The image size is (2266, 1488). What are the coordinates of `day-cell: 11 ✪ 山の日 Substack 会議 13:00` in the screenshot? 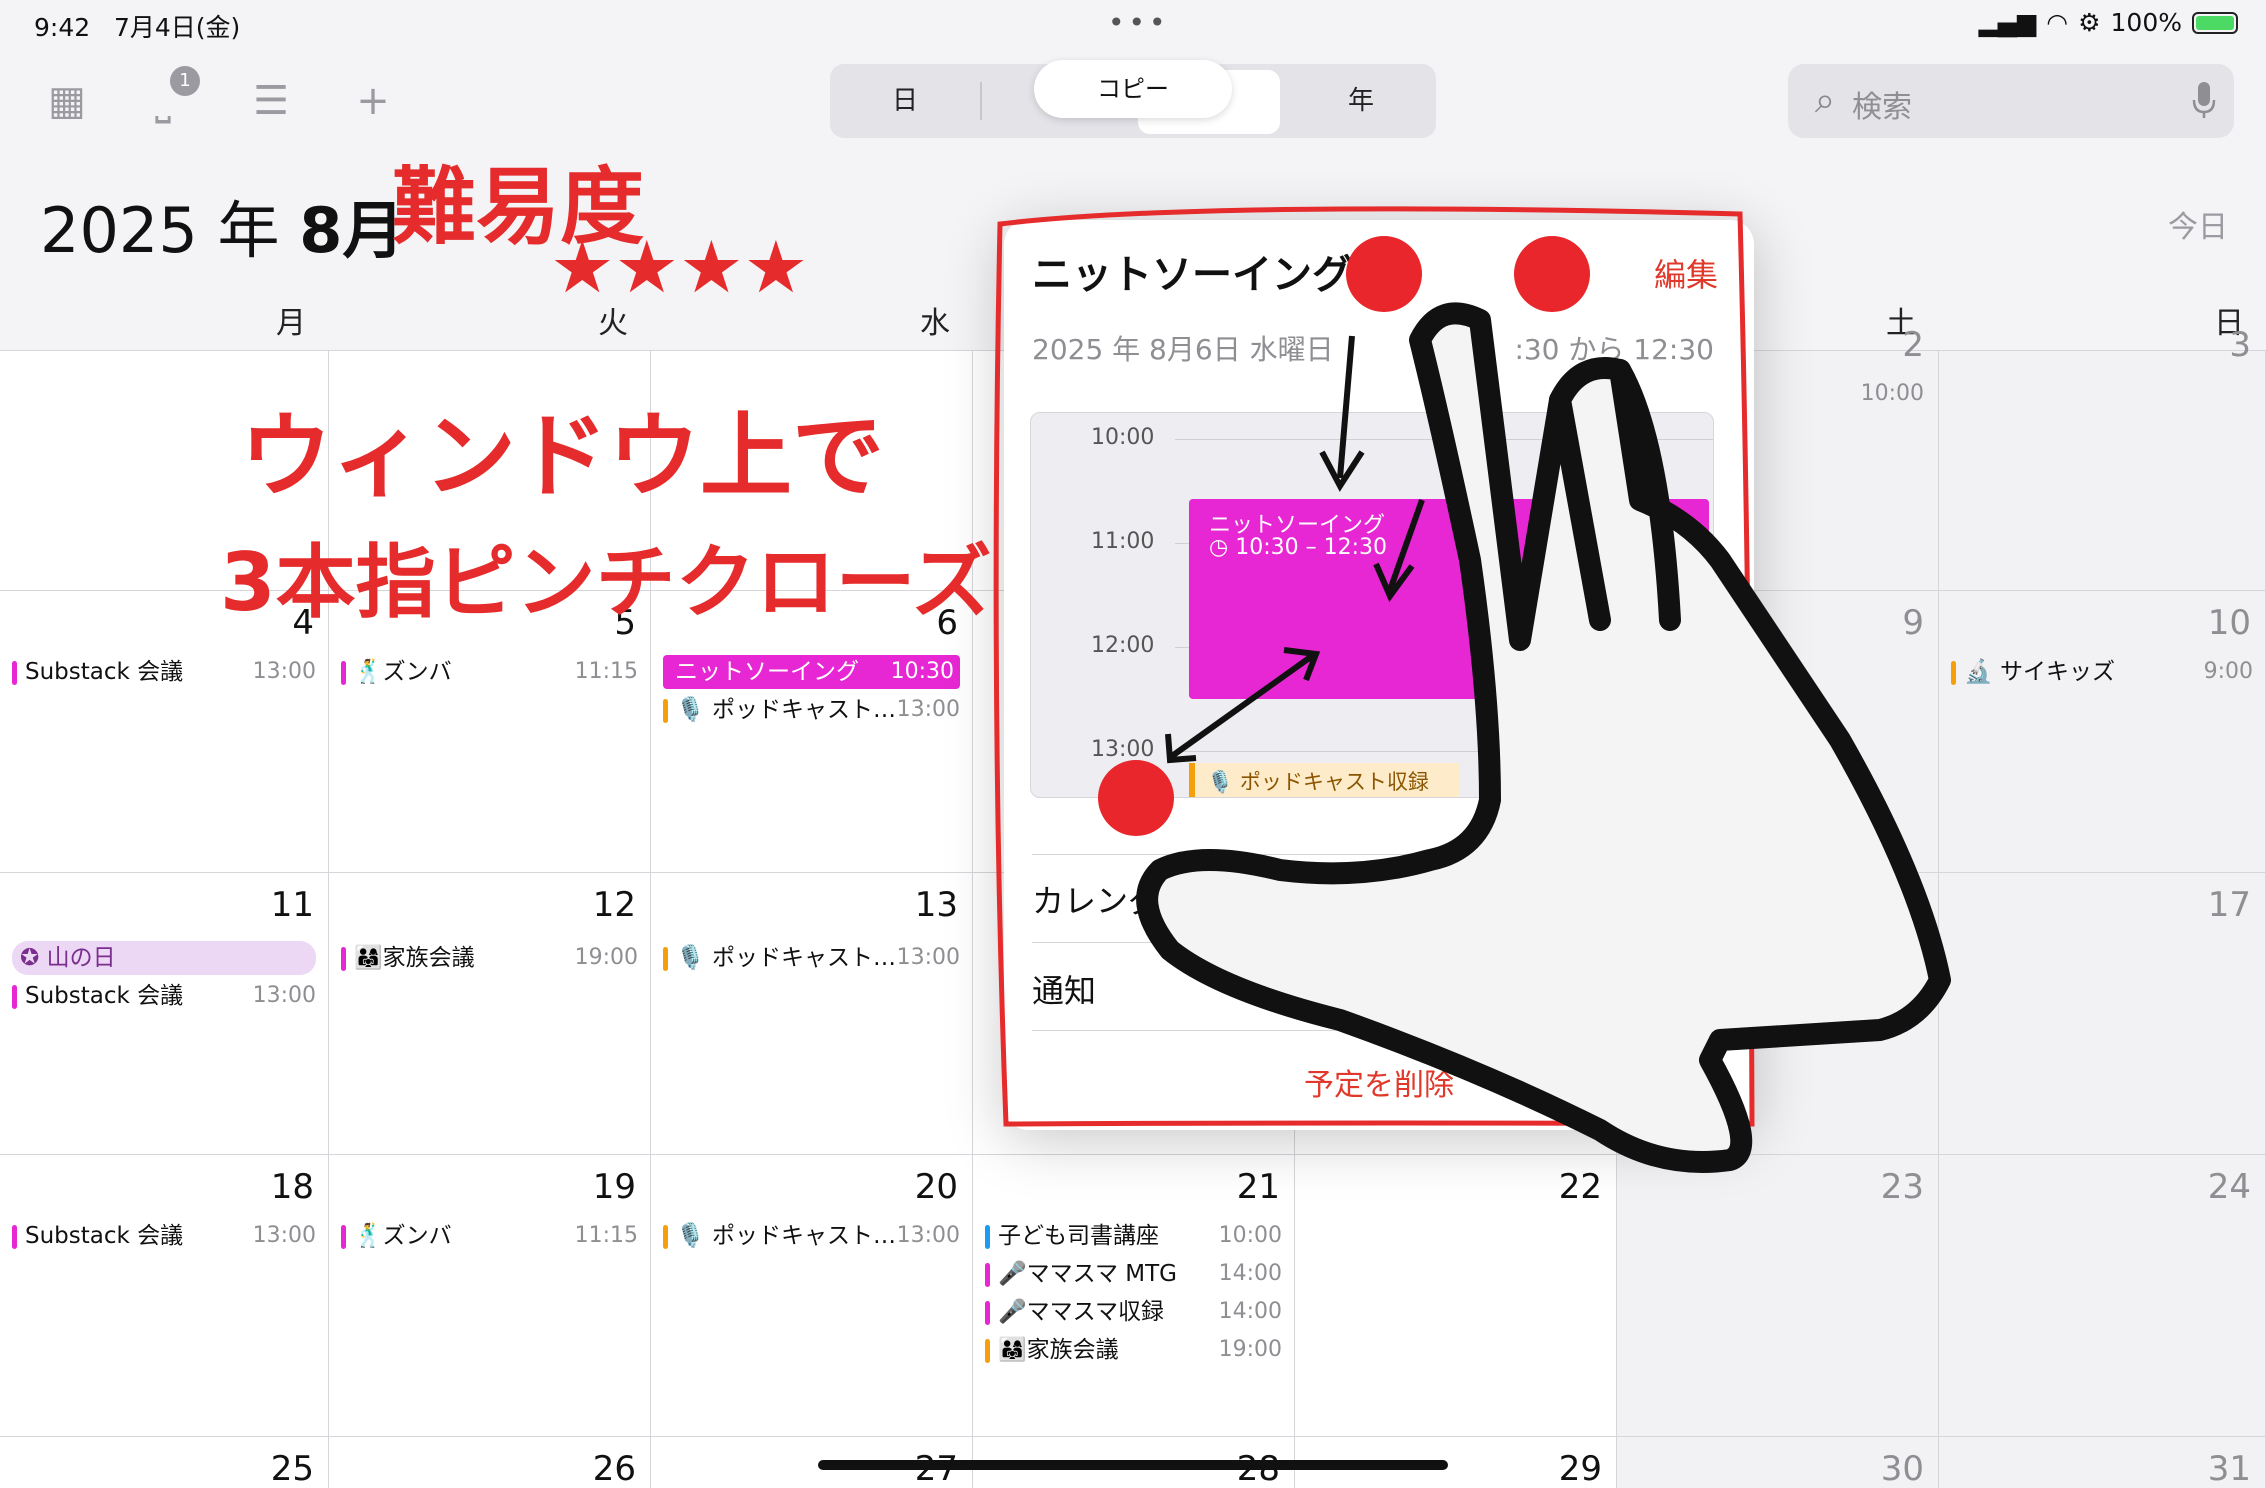 It's located at (164, 1013).